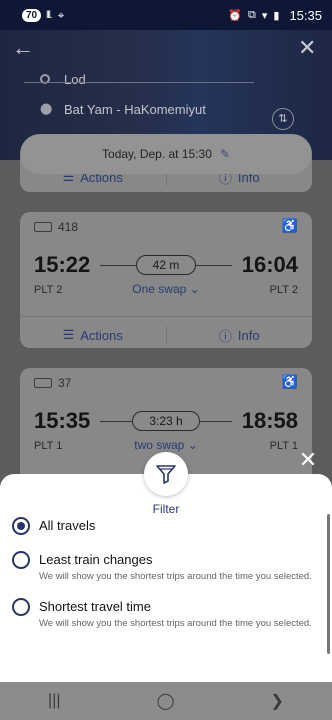 The image size is (332, 720). I want to click on duration-badge: 3:23 h, so click(166, 421).